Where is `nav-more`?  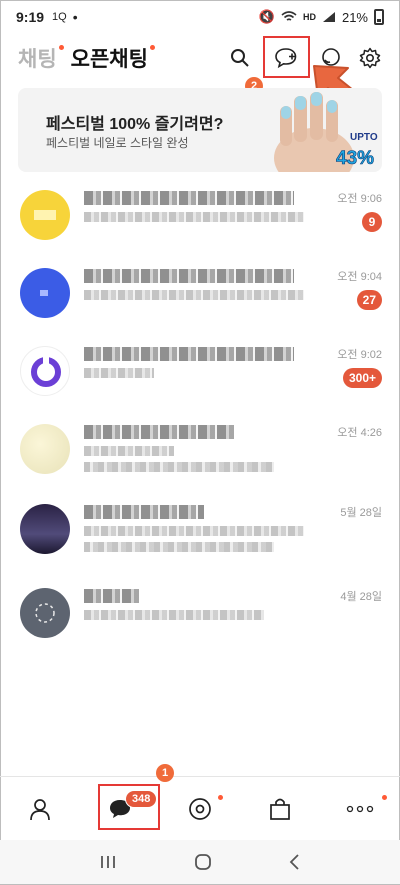
nav-more is located at coordinates (360, 808).